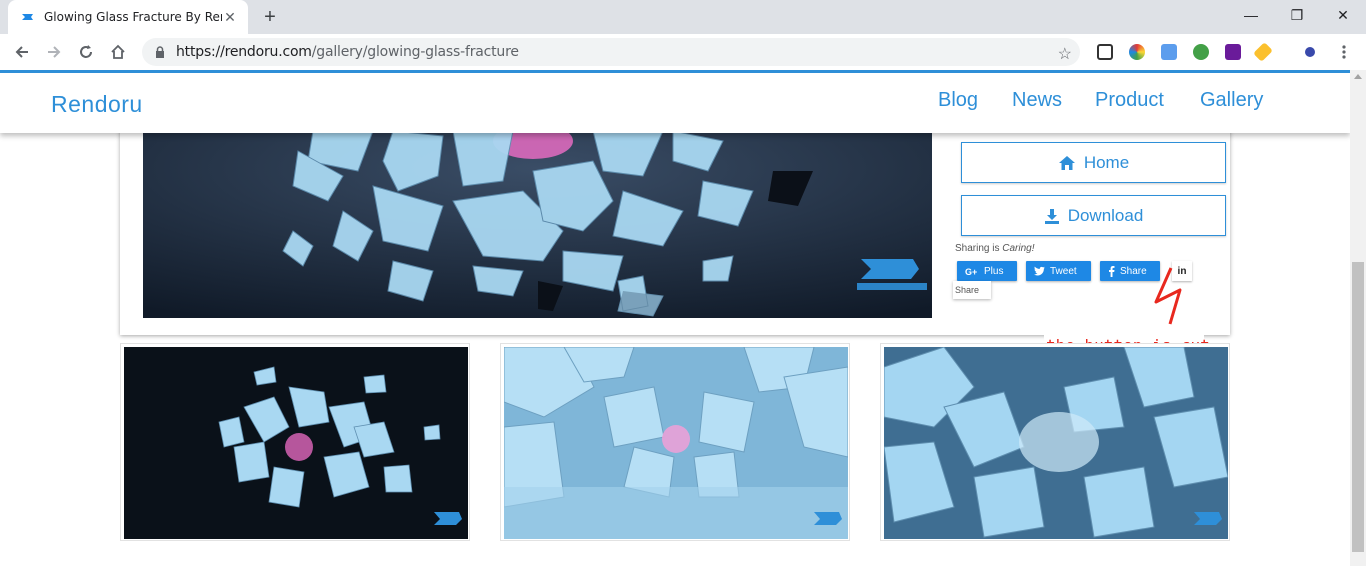  Describe the element at coordinates (1105, 215) in the screenshot. I see `download-button-label: Download` at that location.